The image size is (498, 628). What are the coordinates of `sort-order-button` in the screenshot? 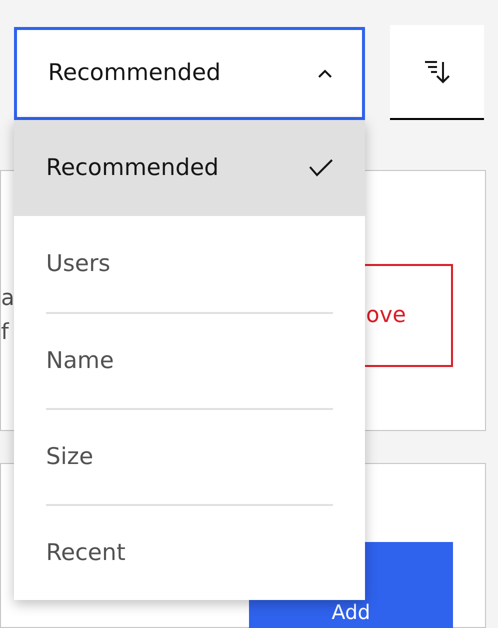 It's located at (437, 72).